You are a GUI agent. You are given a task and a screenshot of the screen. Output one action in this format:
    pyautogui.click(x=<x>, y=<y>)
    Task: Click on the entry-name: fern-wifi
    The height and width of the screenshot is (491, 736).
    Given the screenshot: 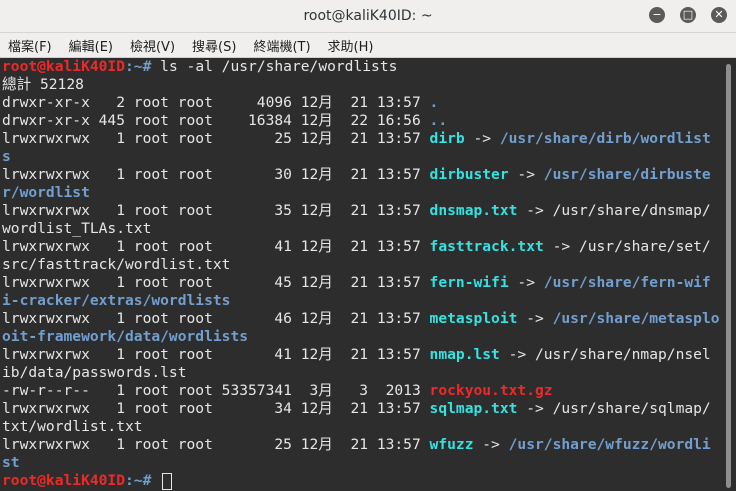 What is the action you would take?
    pyautogui.click(x=469, y=282)
    